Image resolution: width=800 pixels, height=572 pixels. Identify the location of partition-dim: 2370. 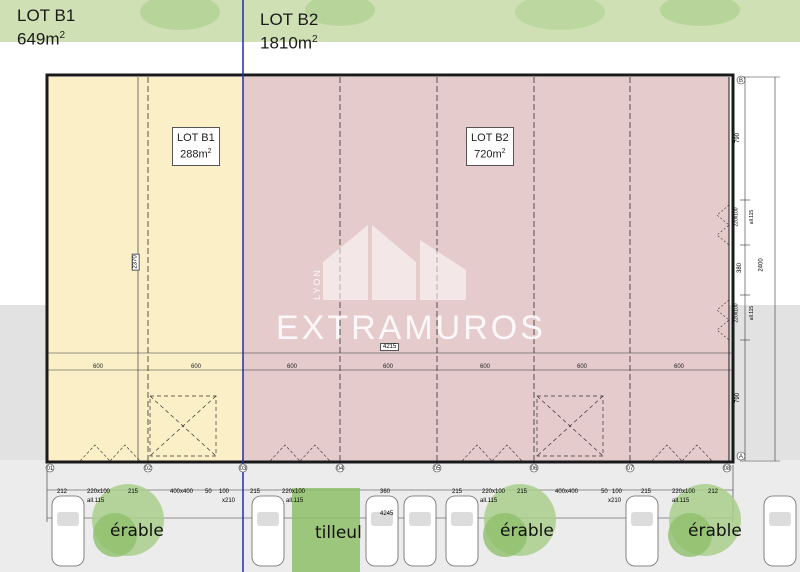
(135, 262).